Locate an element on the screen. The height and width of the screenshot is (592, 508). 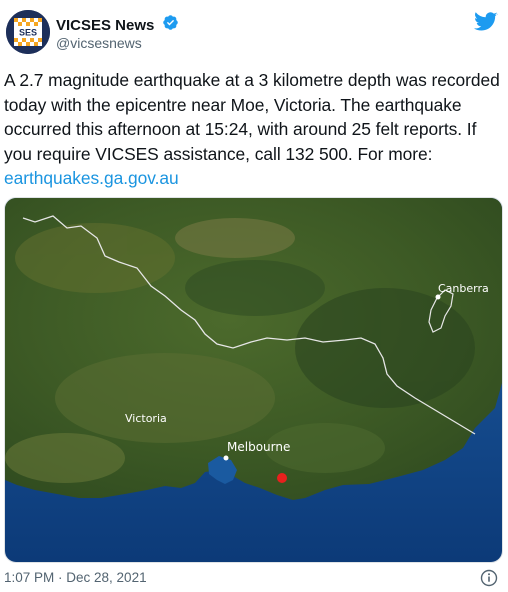
avatar: SES is located at coordinates (28, 32).